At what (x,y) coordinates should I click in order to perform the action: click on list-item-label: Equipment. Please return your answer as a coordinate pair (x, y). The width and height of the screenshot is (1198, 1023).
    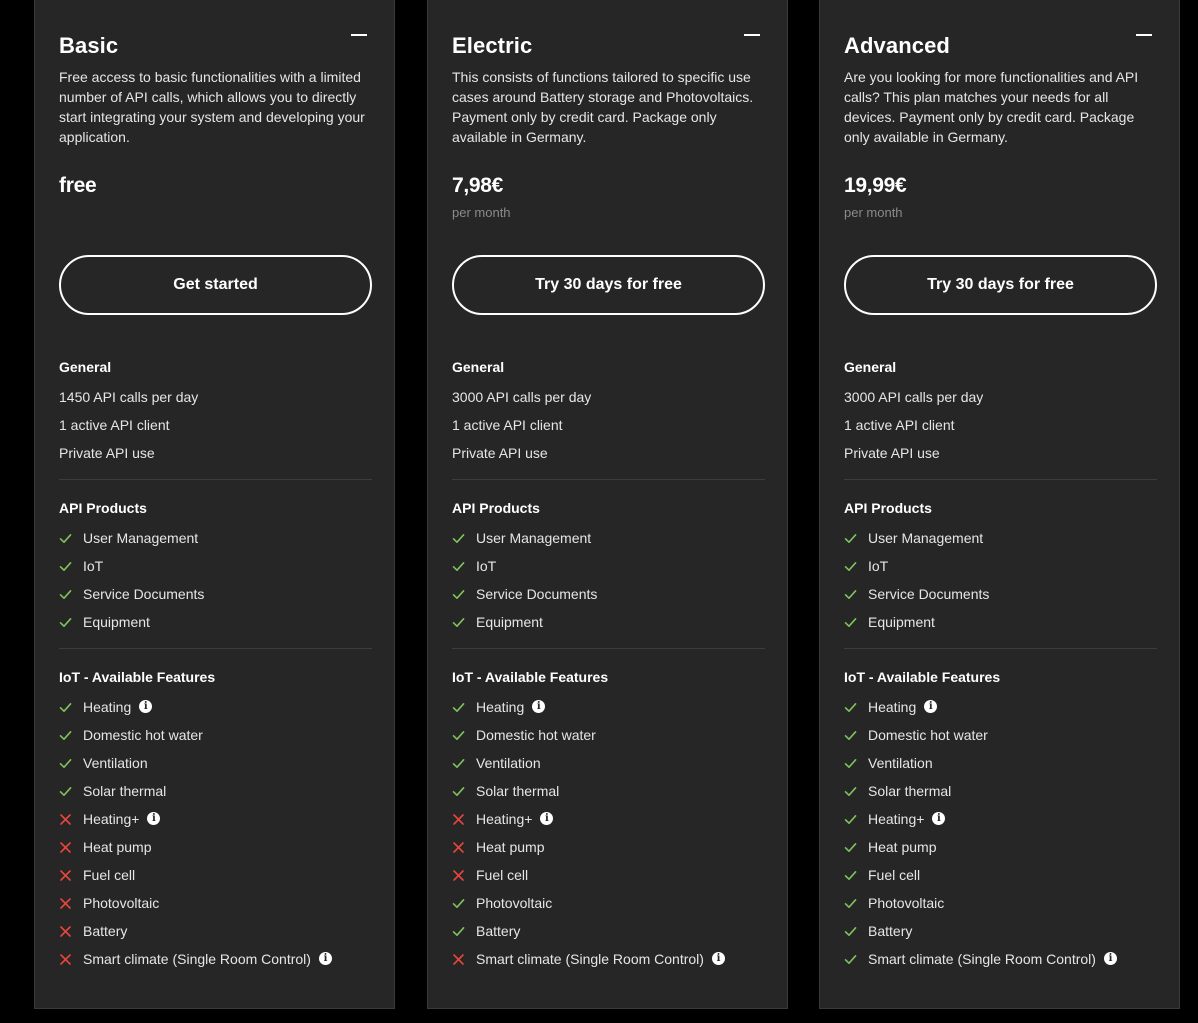
    Looking at the image, I should click on (509, 622).